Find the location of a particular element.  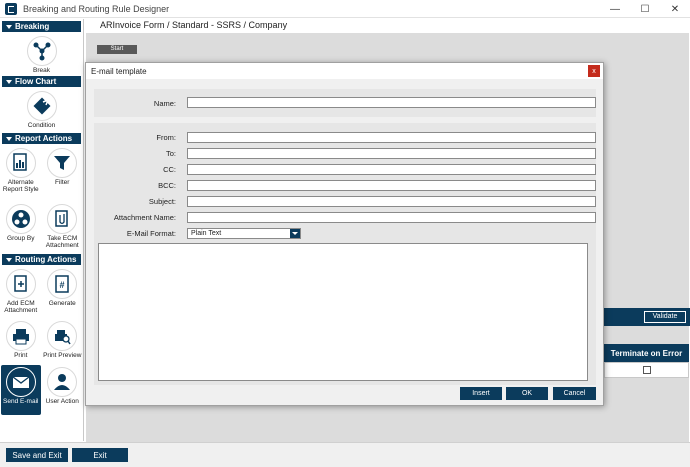

section-label: Flow Chart is located at coordinates (36, 81).